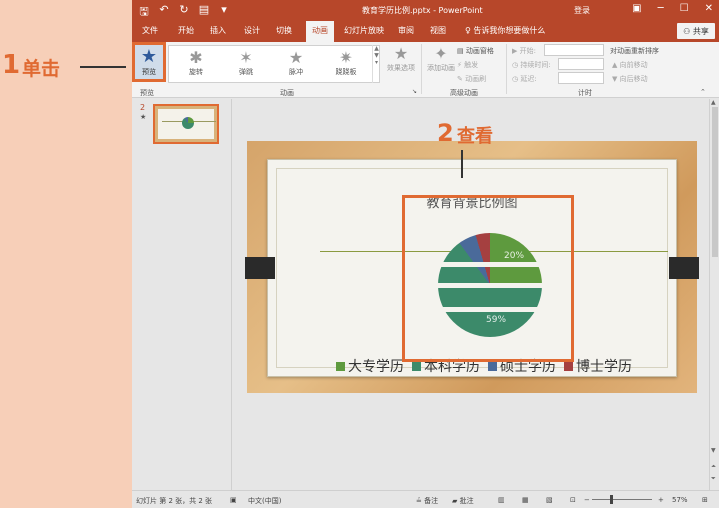  Describe the element at coordinates (174, 501) in the screenshot. I see `slide-count: 幻灯片 第 2 张，共 2 张` at that location.